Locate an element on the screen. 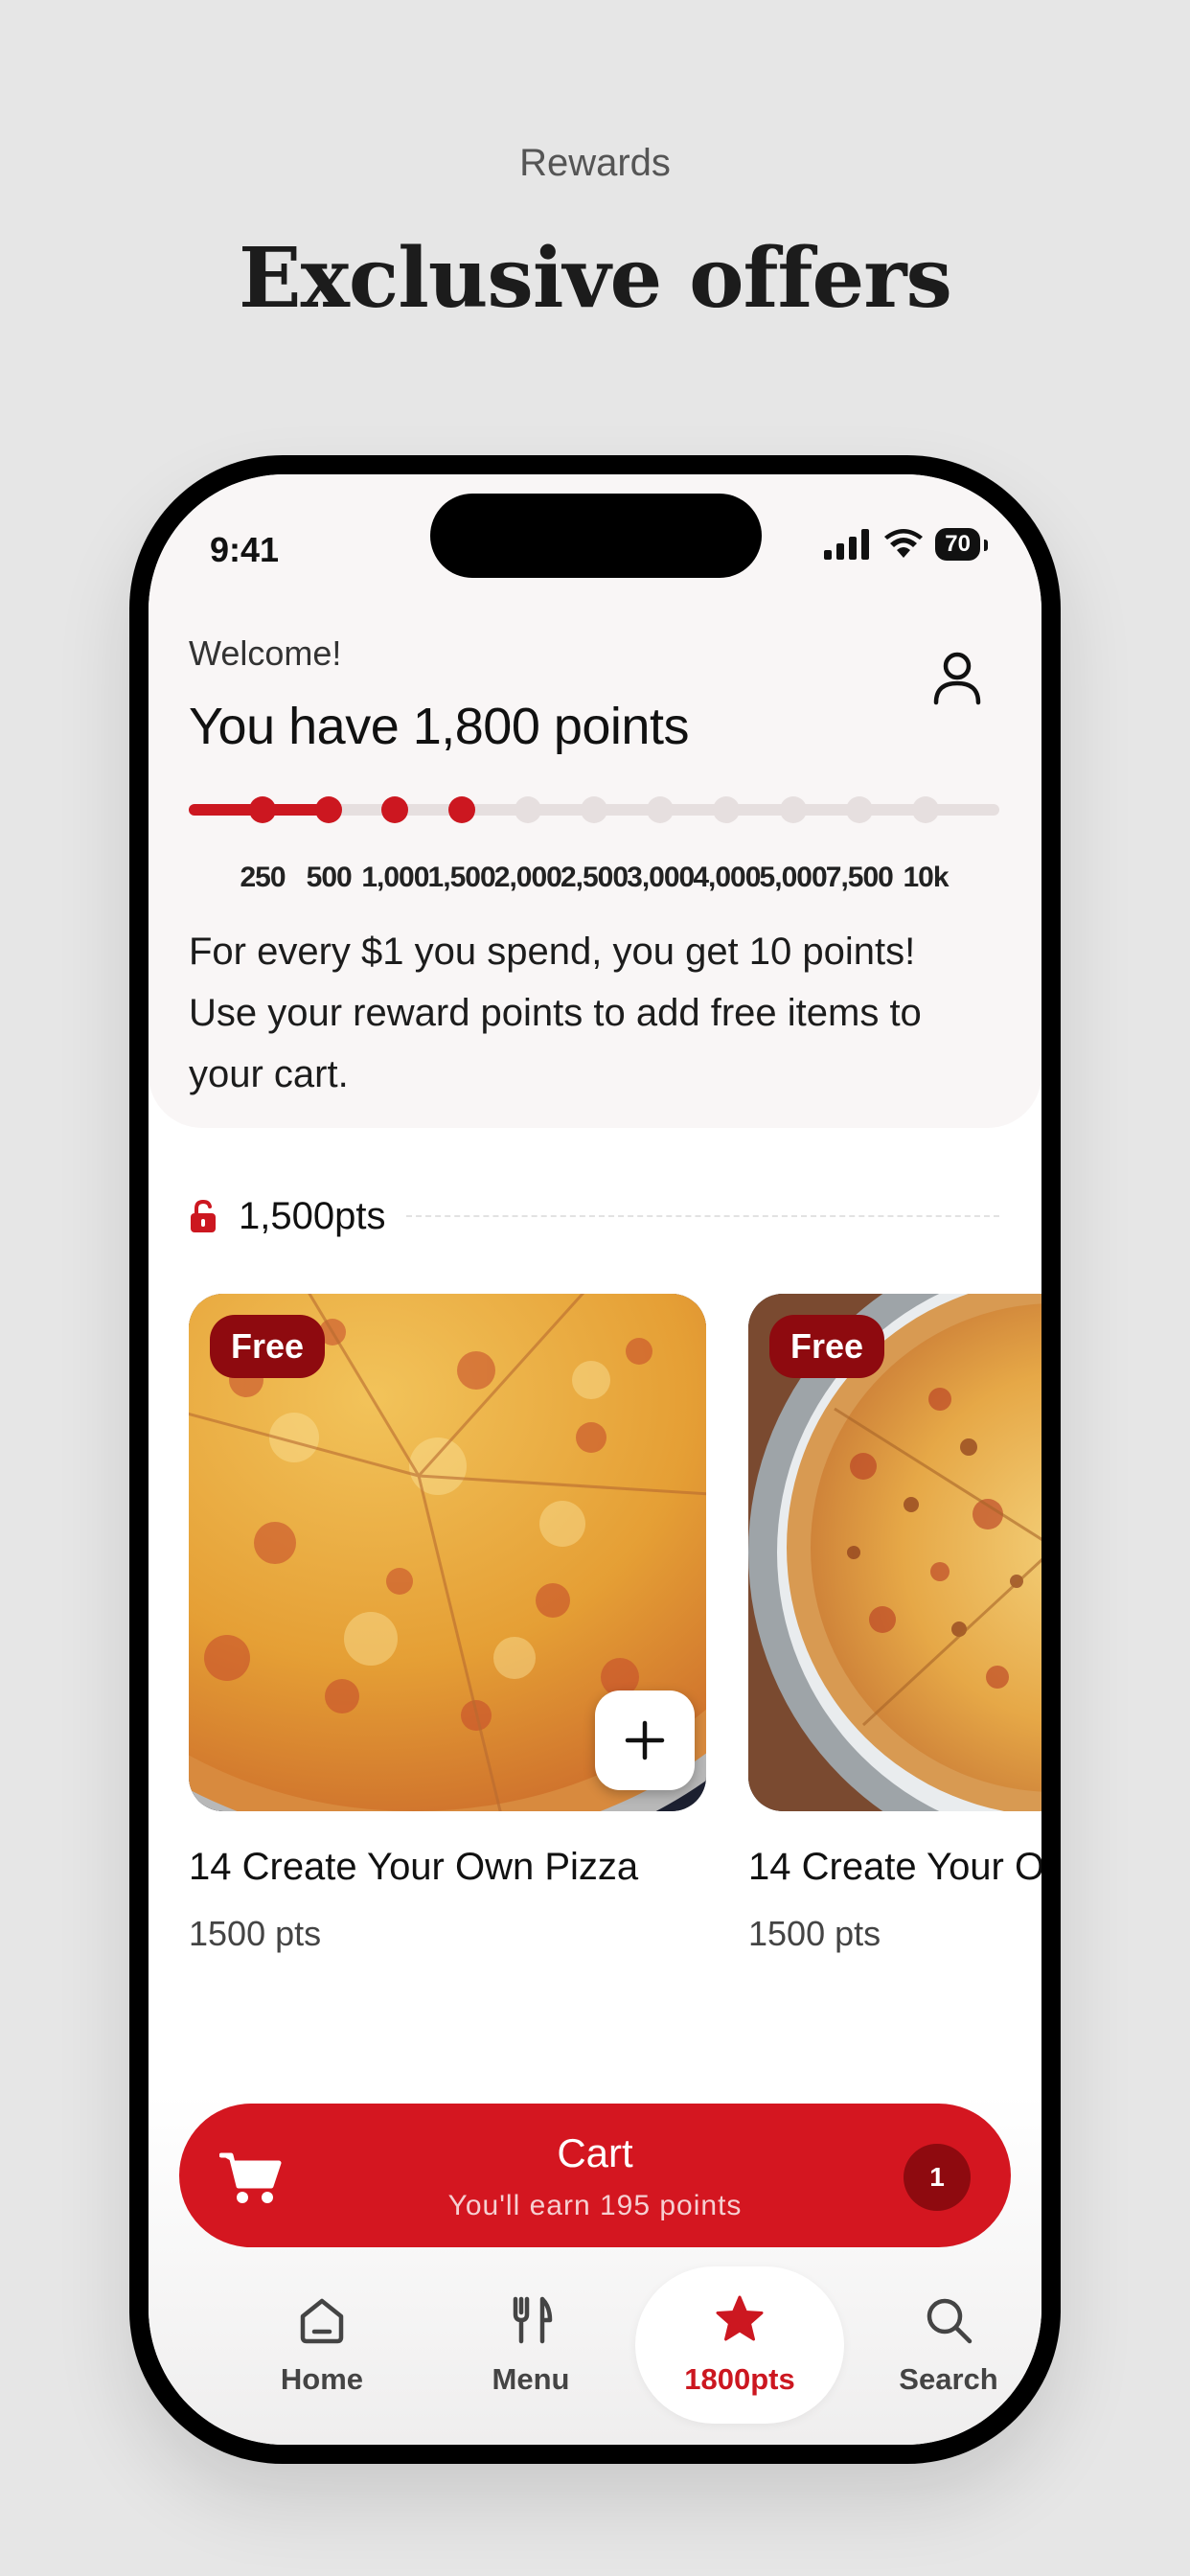 This screenshot has height=2576, width=1190. cart-button: Cart You'll earn 195 points 1 is located at coordinates (595, 2175).